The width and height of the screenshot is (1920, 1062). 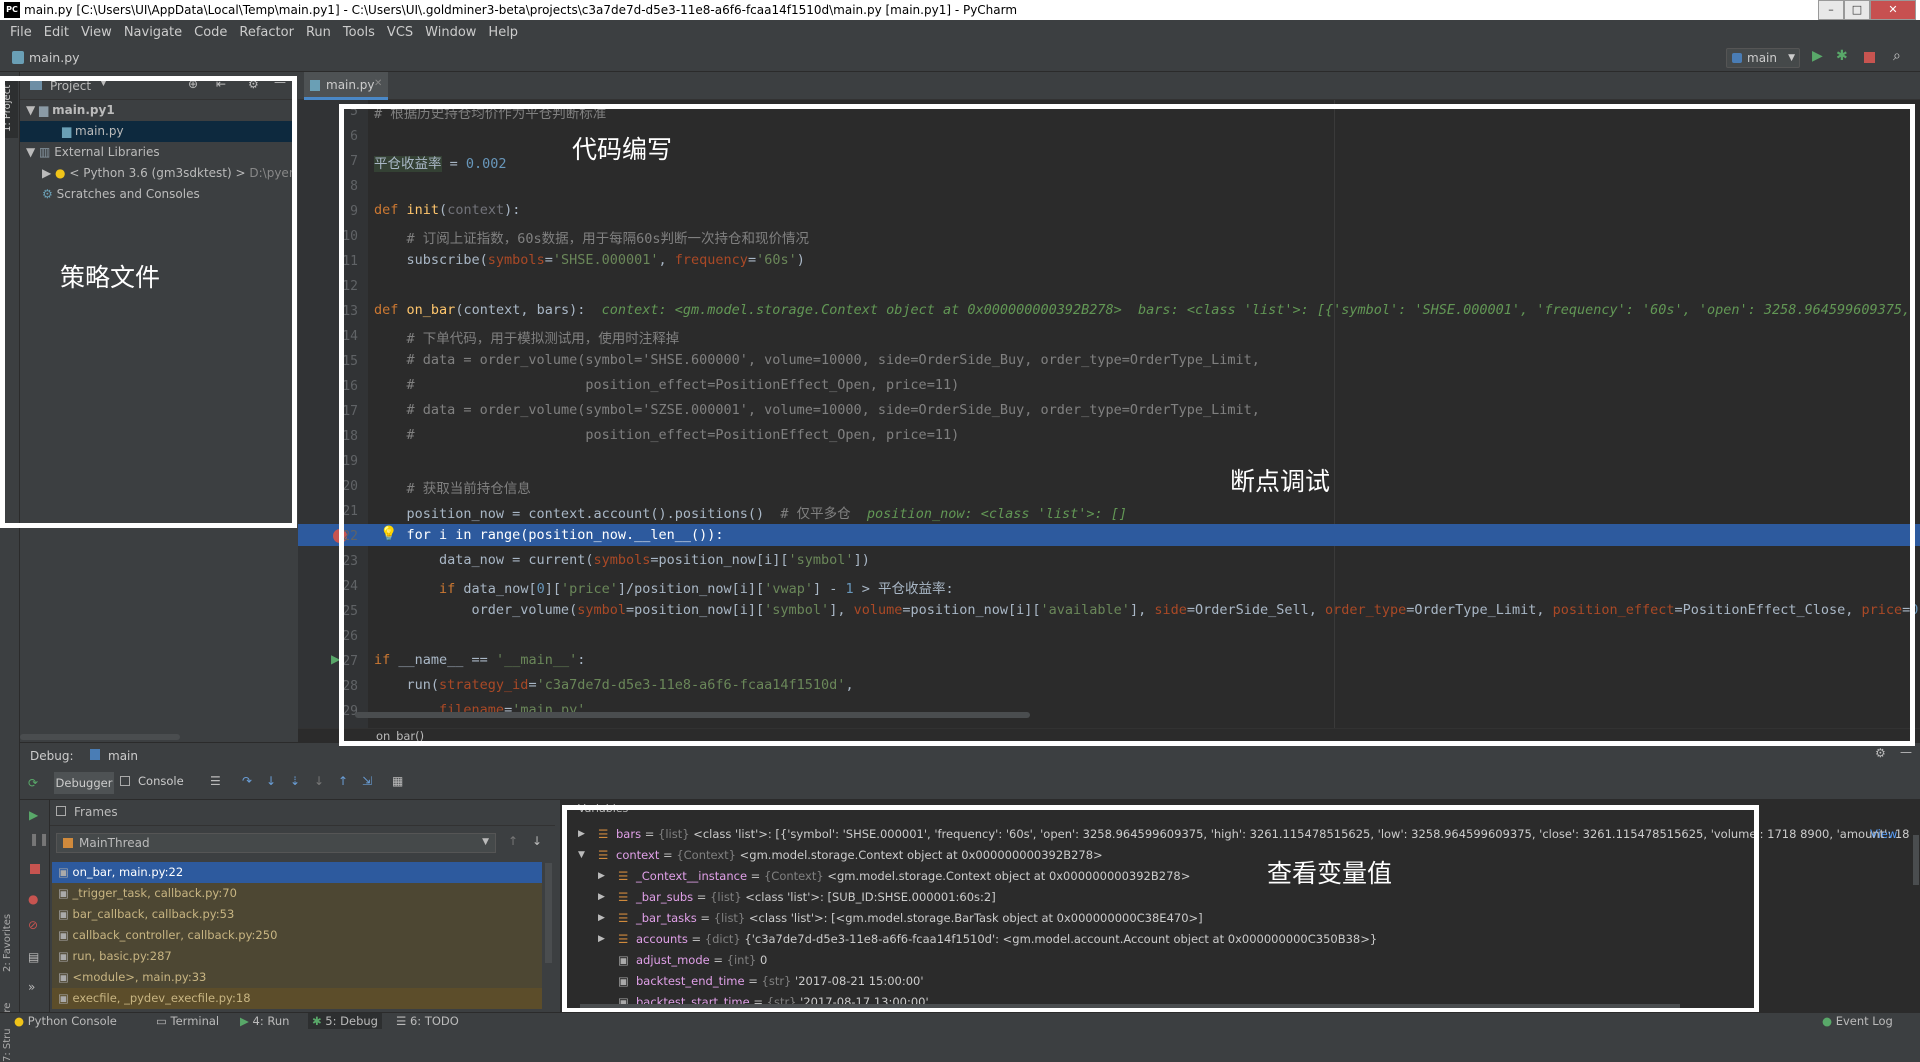 What do you see at coordinates (297, 998) in the screenshot?
I see `frame-item: ▣ execfile, _pydev_execfile.py:18` at bounding box center [297, 998].